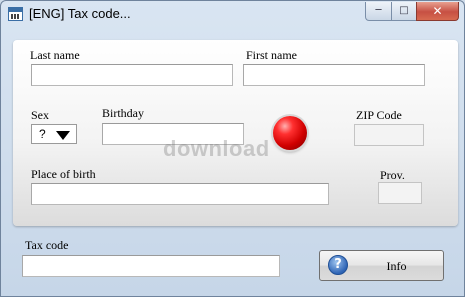  I want to click on first-name-input, so click(334, 75).